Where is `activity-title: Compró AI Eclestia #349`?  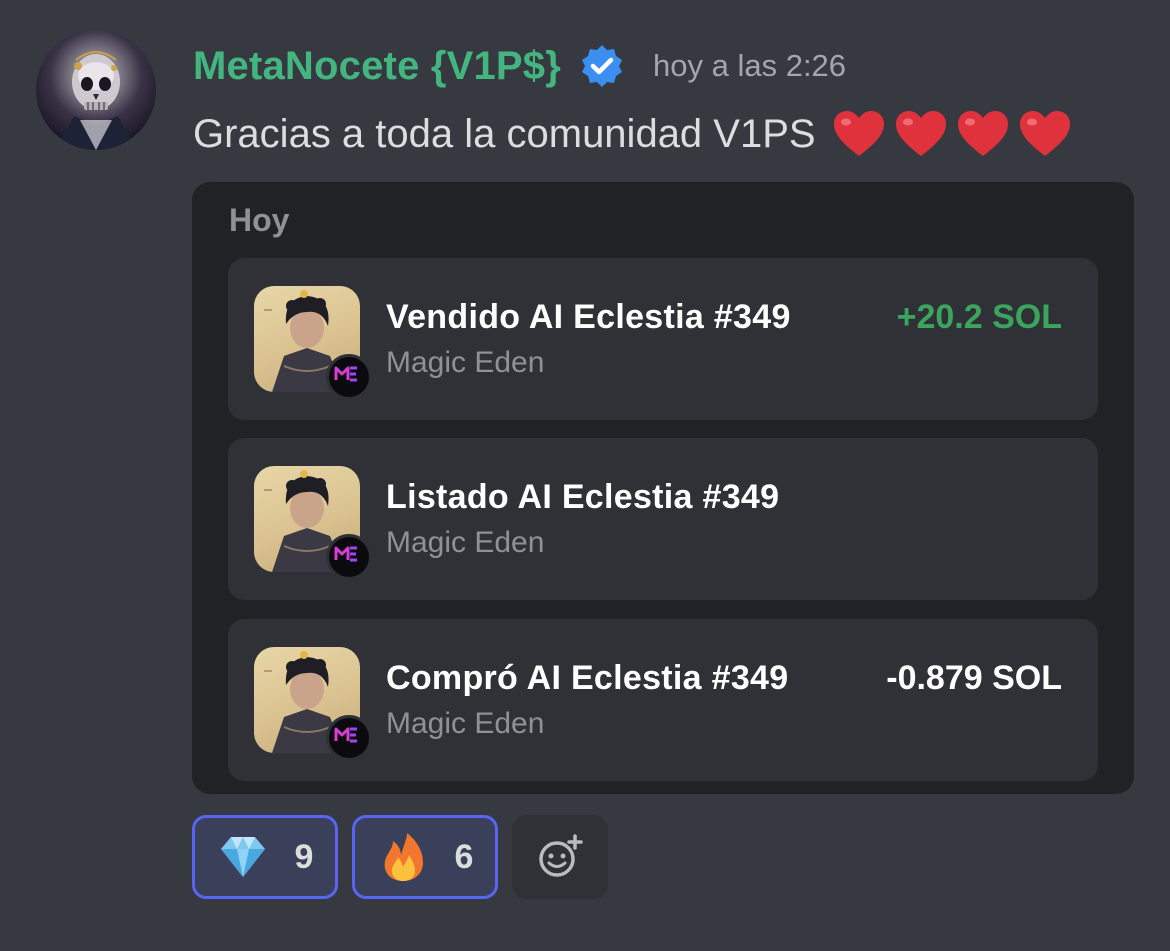 activity-title: Compró AI Eclestia #349 is located at coordinates (587, 678).